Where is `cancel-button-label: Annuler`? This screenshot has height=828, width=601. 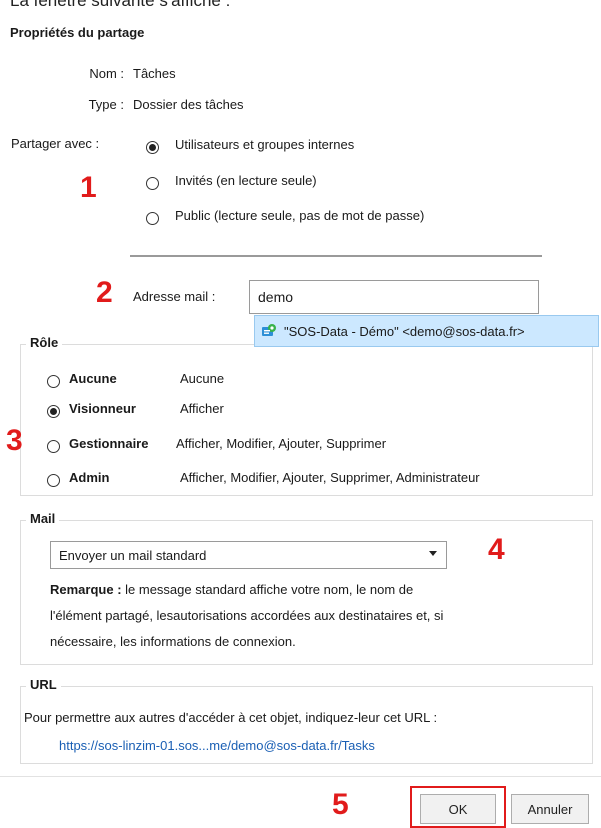 cancel-button-label: Annuler is located at coordinates (550, 809).